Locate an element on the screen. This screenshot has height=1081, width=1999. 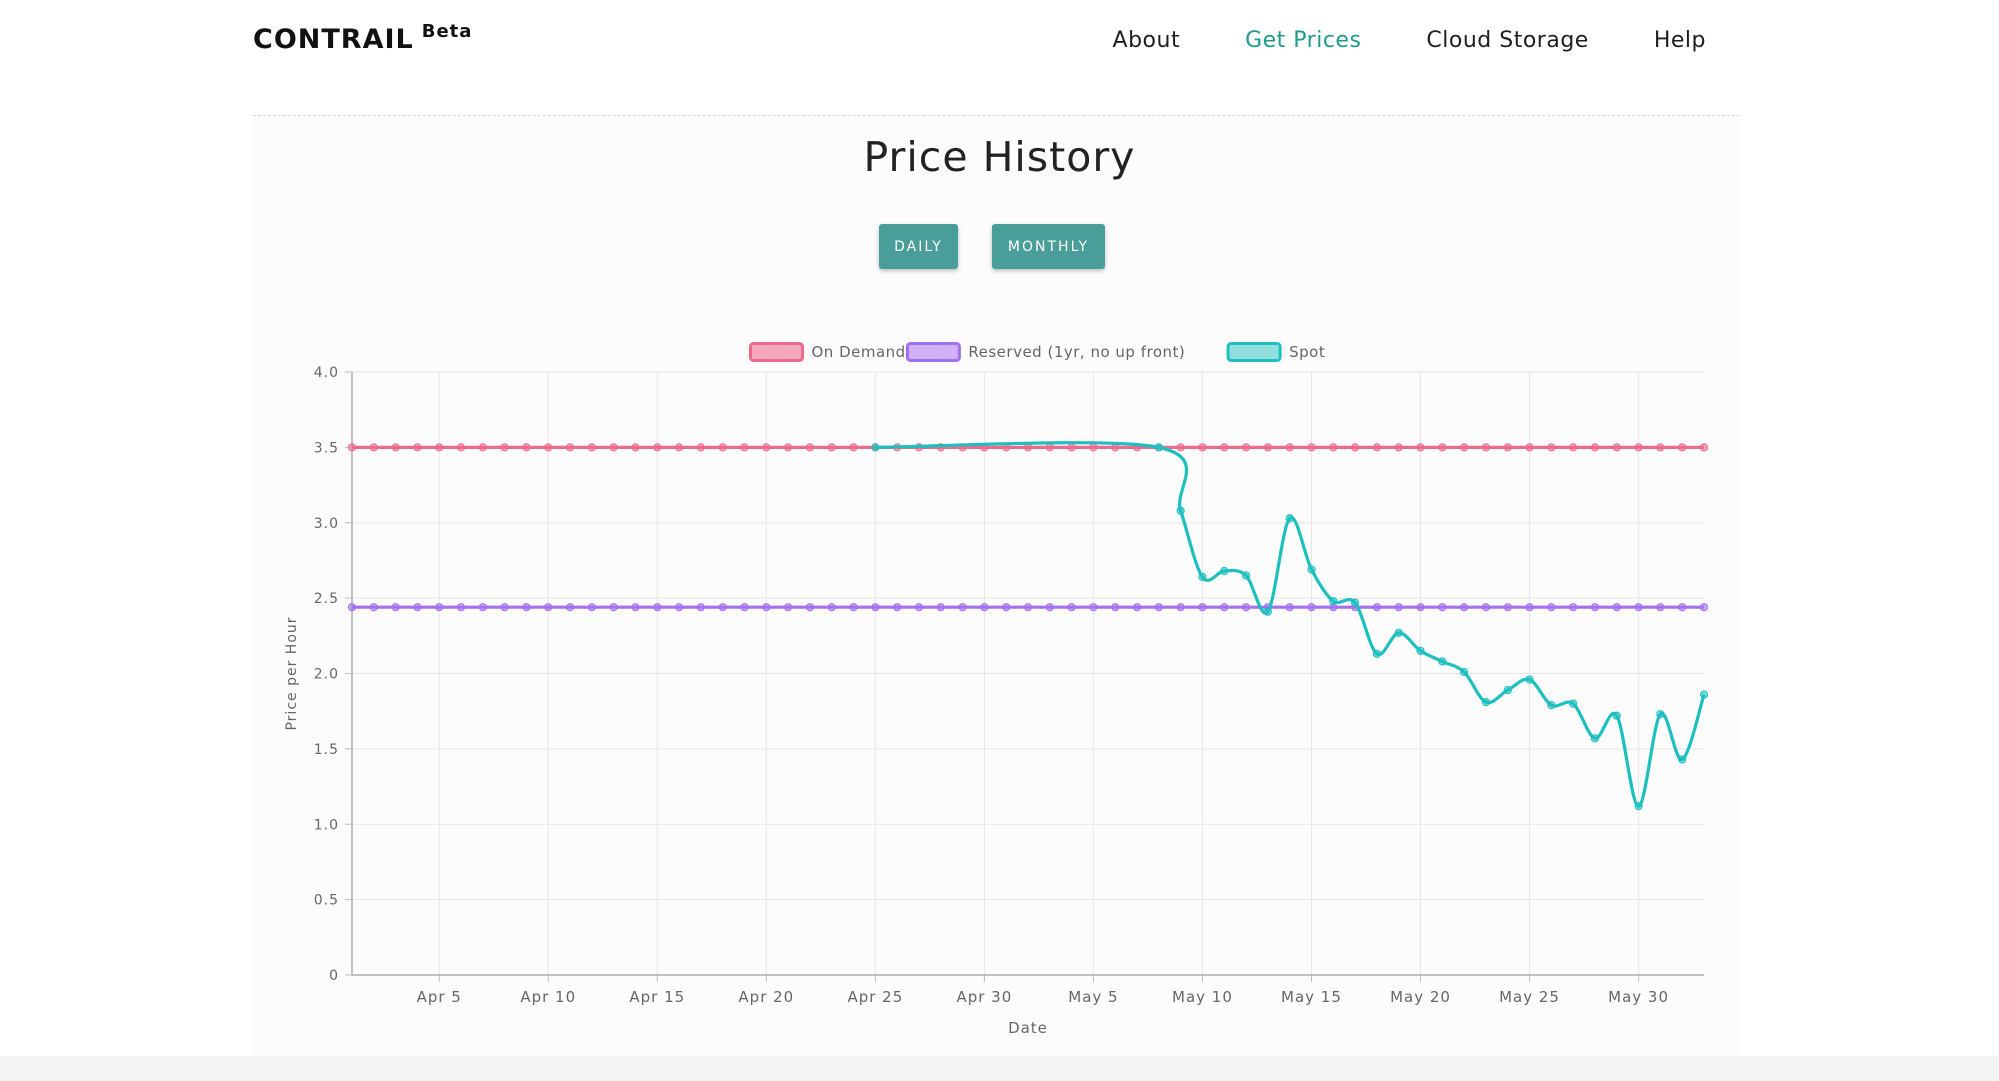
x-tick-label: May 25 is located at coordinates (1529, 997).